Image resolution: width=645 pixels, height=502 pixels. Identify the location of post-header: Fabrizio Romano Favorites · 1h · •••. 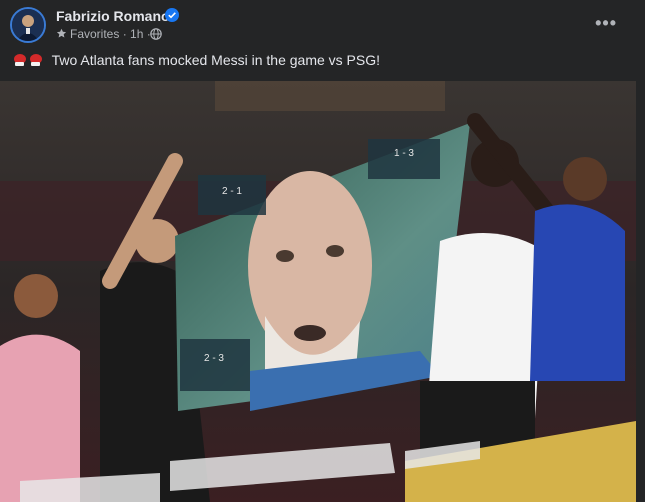
(322, 25).